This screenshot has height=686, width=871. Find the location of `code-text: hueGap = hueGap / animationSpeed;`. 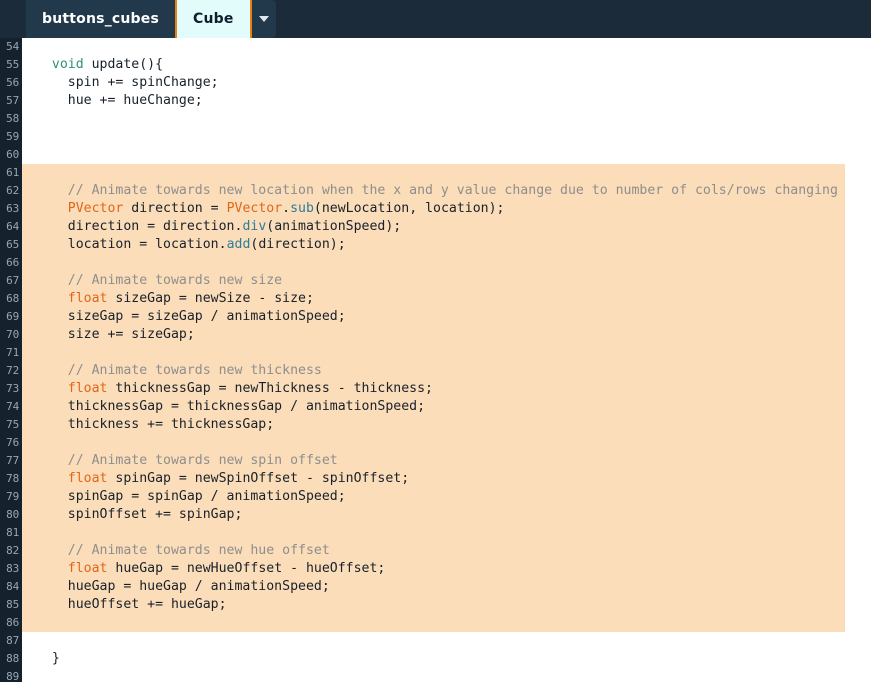

code-text: hueGap = hueGap / animationSpeed; is located at coordinates (446, 587).